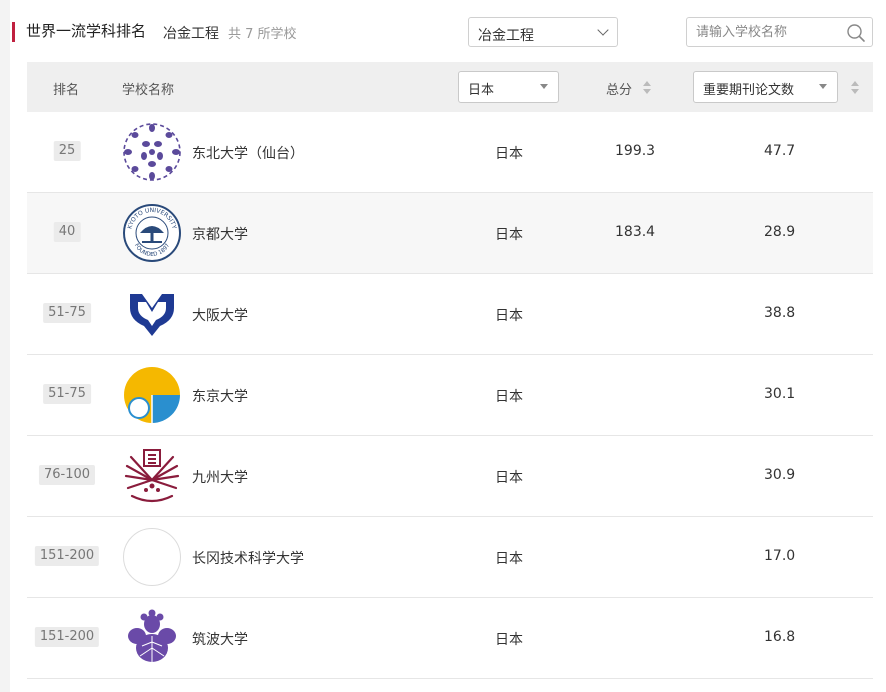 The height and width of the screenshot is (692, 886). Describe the element at coordinates (191, 34) in the screenshot. I see `subject-name: 冶金工程` at that location.